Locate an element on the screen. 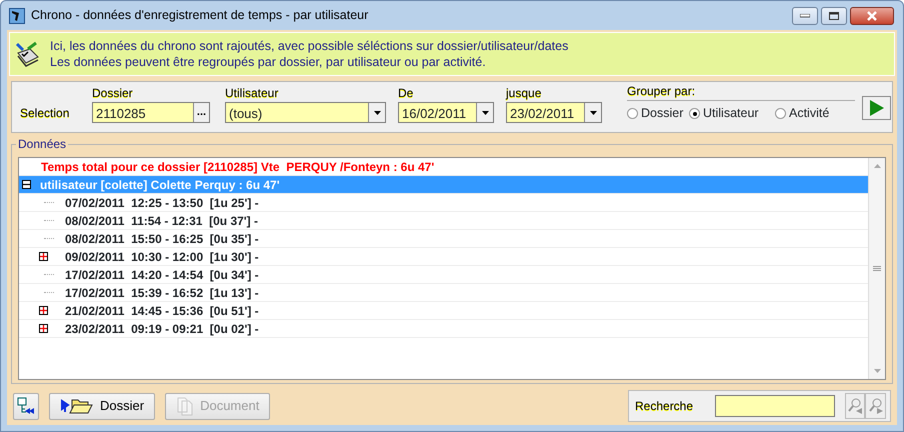 This screenshot has height=432, width=904. maximize-icon is located at coordinates (834, 16).